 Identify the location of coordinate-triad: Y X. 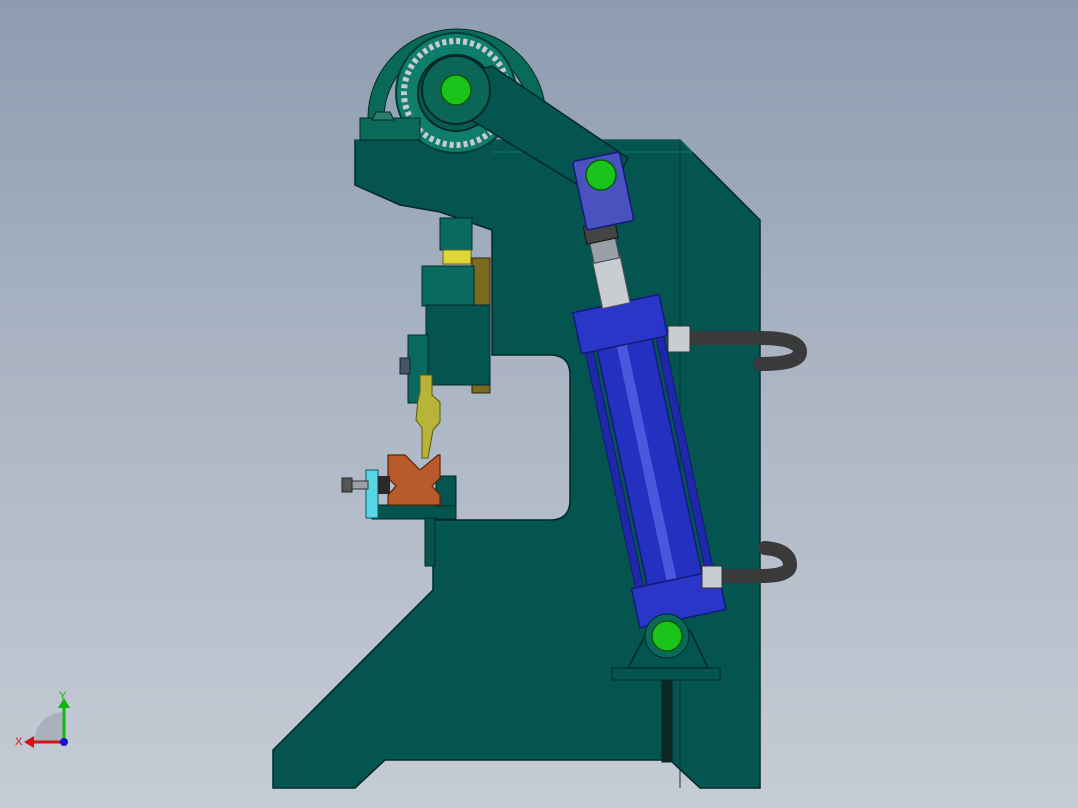
(42, 719).